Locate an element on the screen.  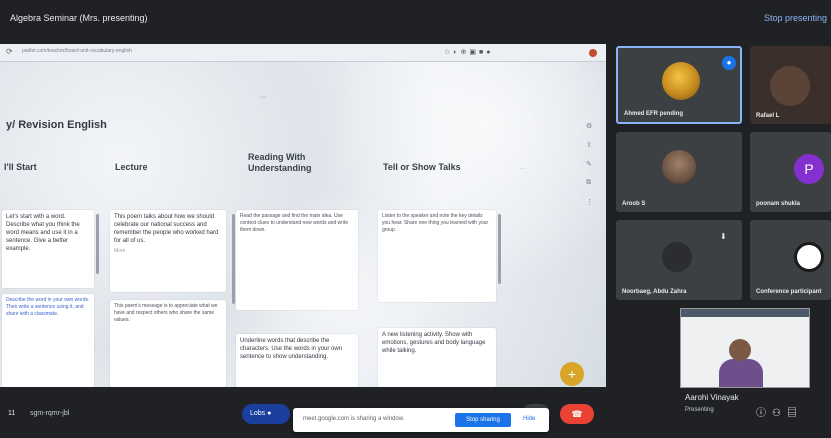
participant-video is located at coordinates (790, 86).